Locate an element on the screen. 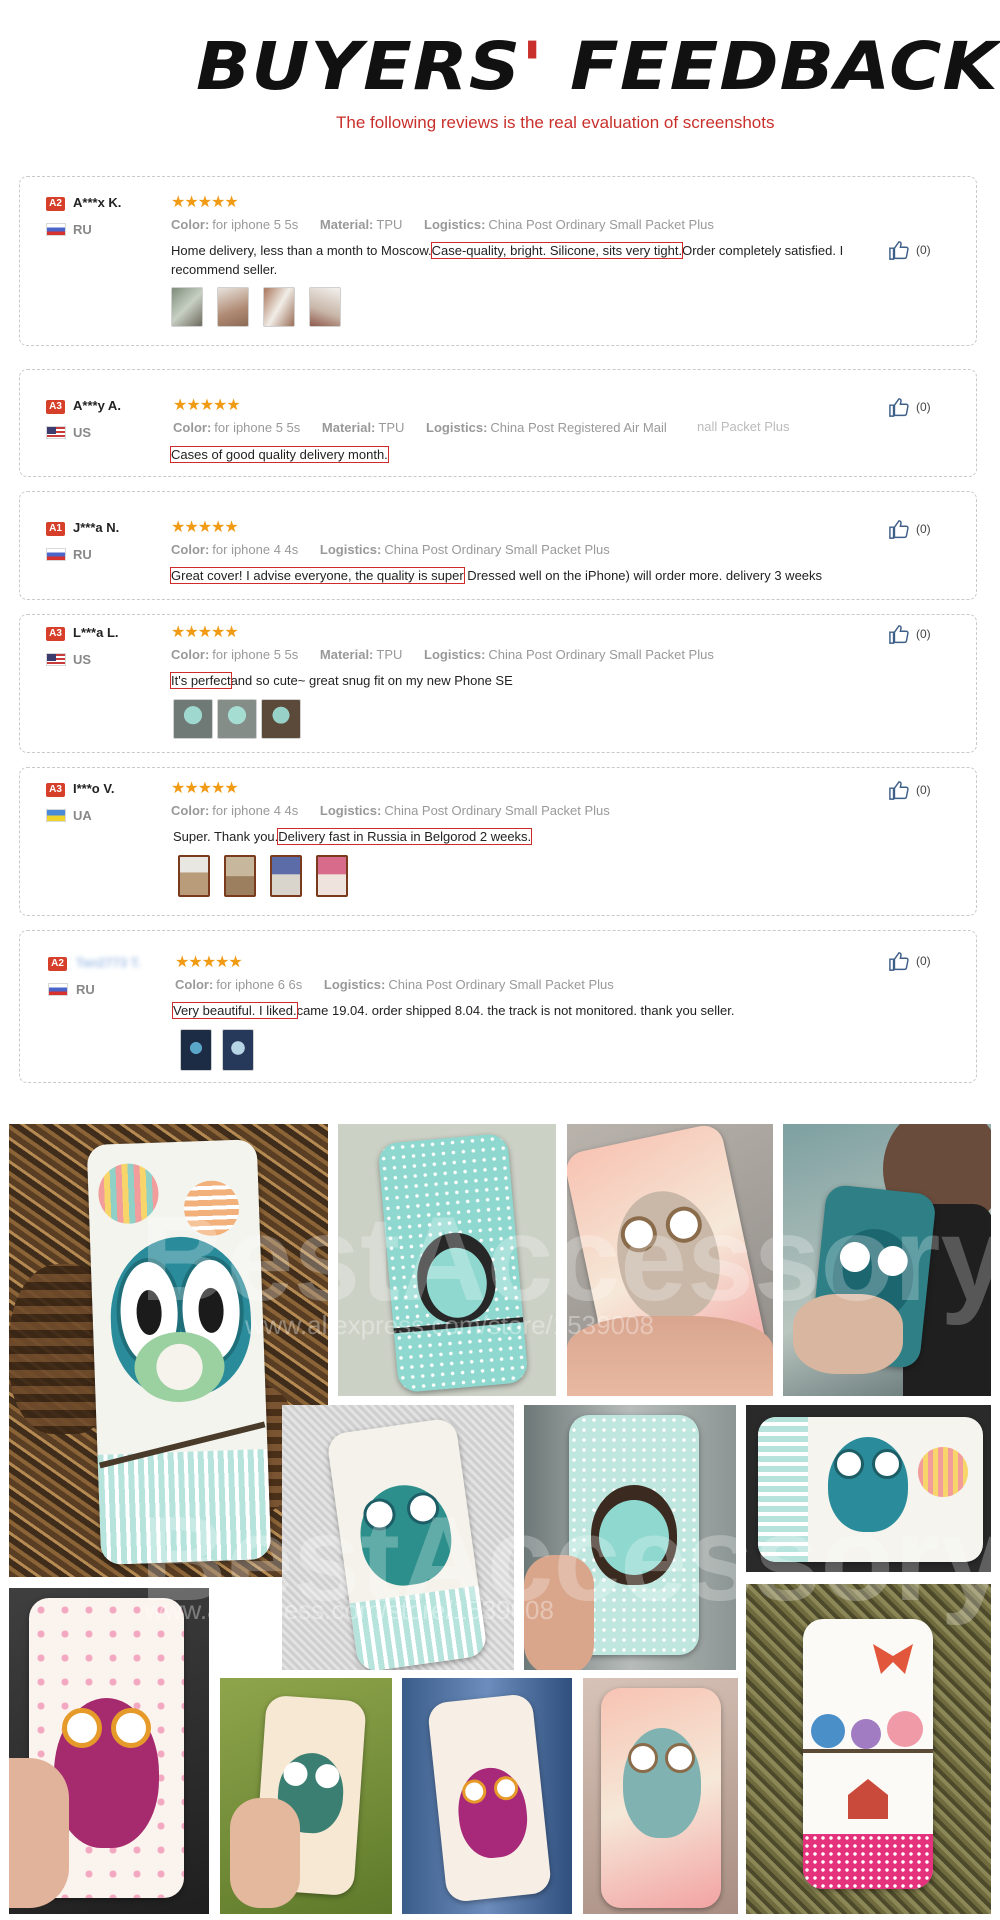 The height and width of the screenshot is (1920, 1000). page-title: BUYERS' FEEDBACK is located at coordinates (597, 66).